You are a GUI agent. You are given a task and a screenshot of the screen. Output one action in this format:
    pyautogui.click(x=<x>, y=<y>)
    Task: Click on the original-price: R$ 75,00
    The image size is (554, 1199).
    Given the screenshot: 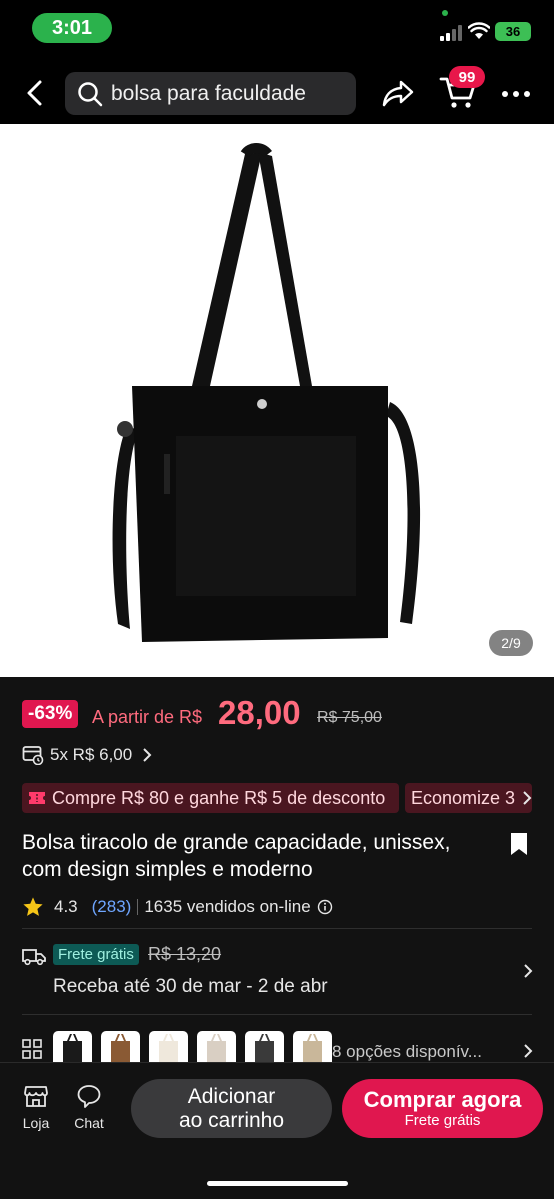 What is the action you would take?
    pyautogui.click(x=349, y=717)
    